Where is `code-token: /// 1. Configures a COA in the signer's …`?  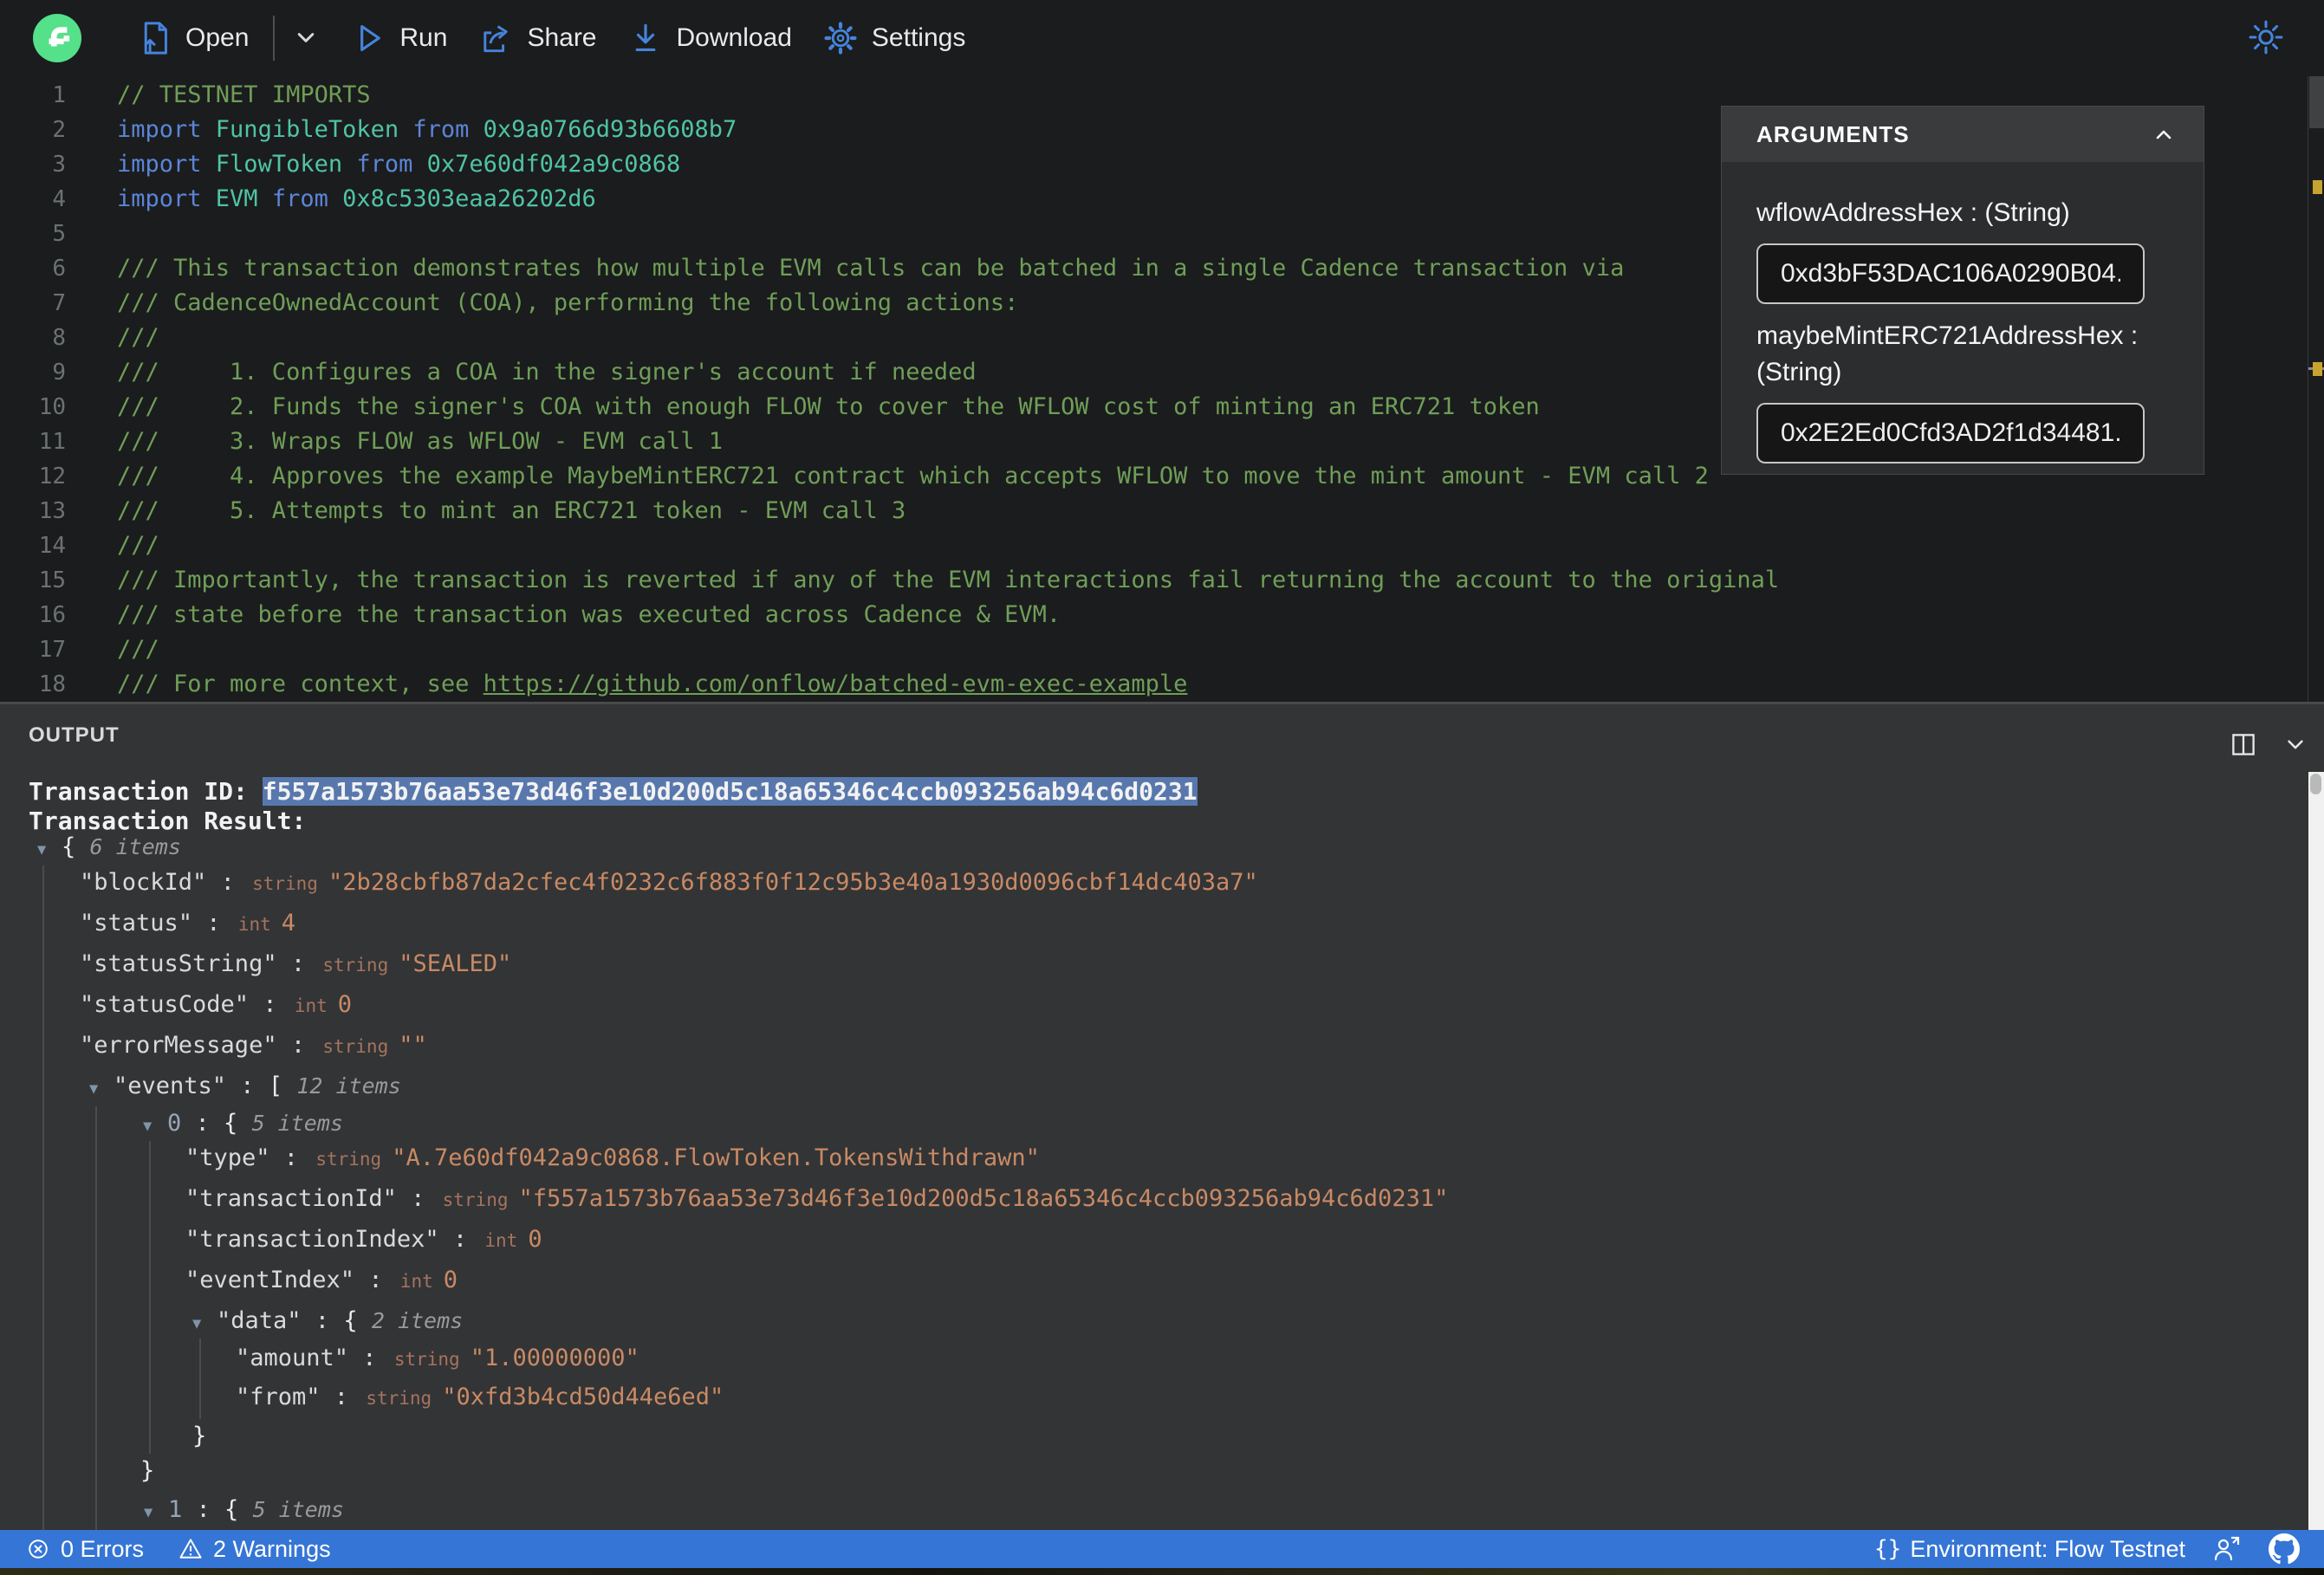
code-token: /// 1. Configures a COA in the signer's … is located at coordinates (547, 372).